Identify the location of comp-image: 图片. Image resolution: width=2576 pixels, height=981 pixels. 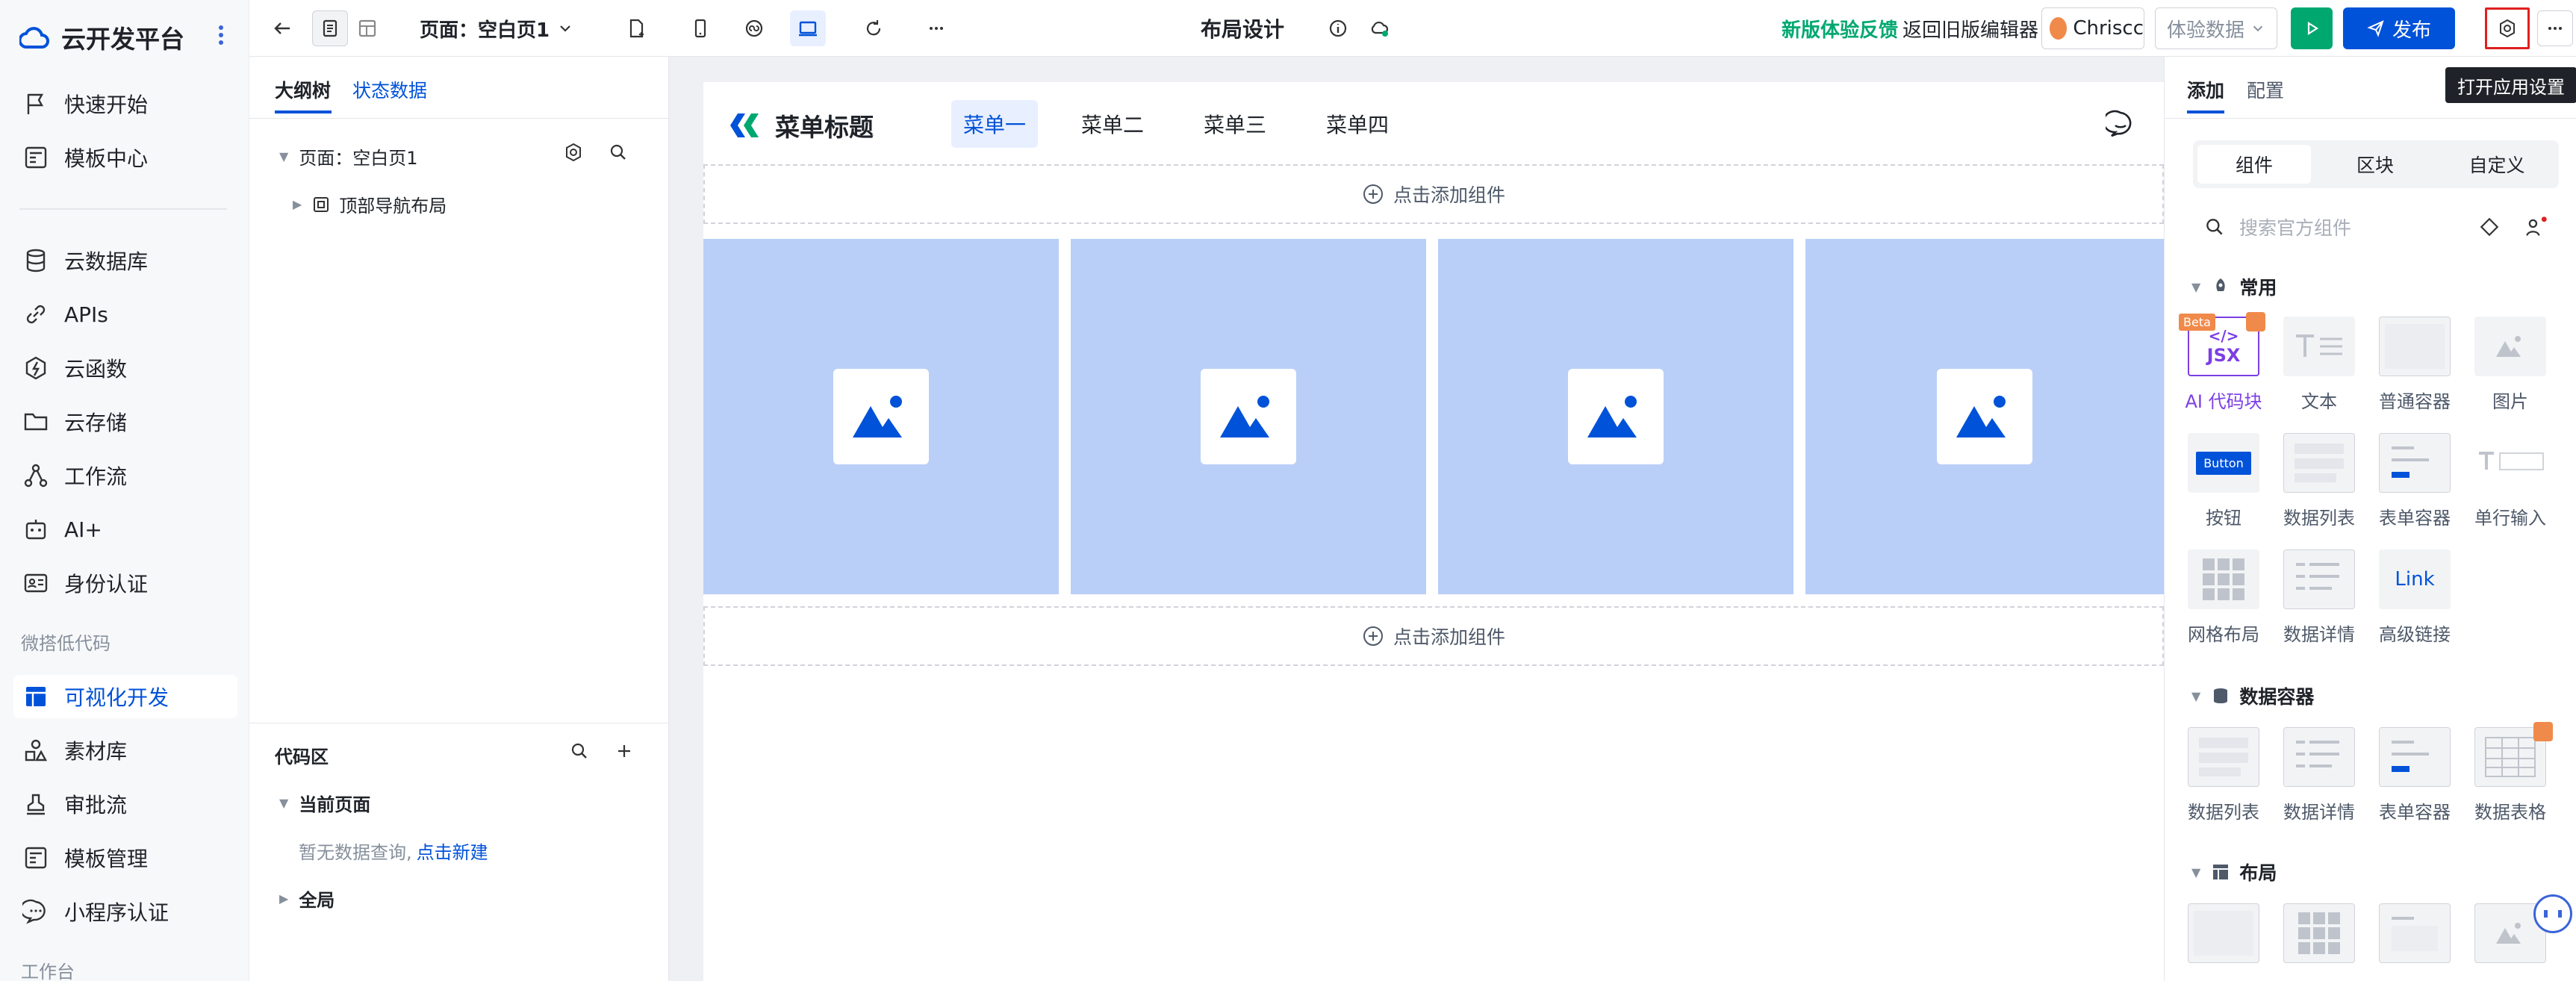
(2510, 365).